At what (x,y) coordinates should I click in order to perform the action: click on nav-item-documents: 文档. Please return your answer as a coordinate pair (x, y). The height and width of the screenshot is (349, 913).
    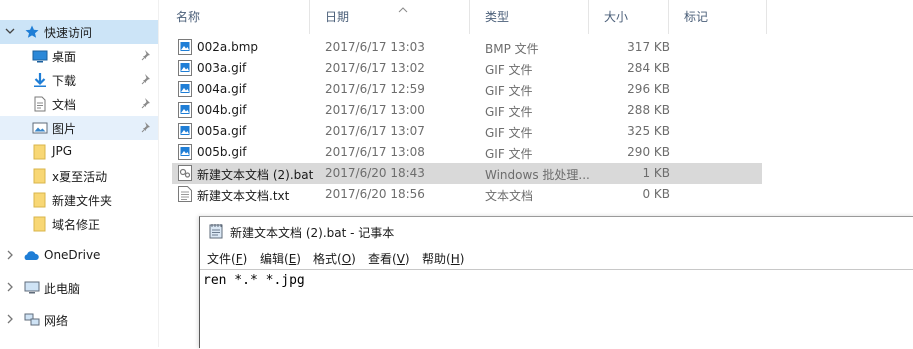
    Looking at the image, I should click on (79, 104).